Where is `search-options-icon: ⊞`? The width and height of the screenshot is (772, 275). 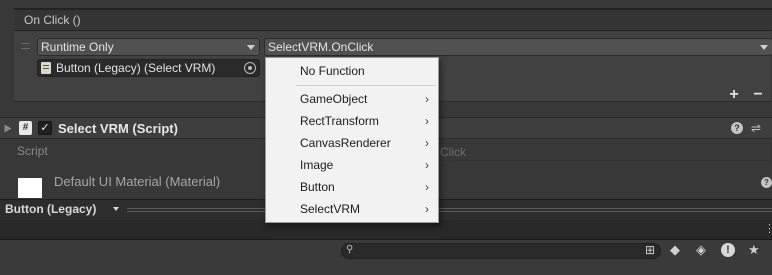 search-options-icon: ⊞ is located at coordinates (650, 250).